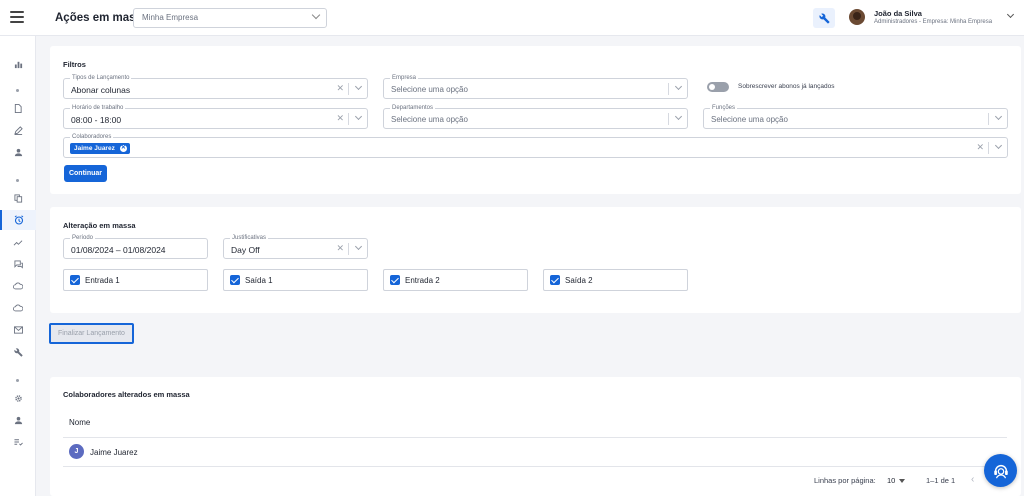 The height and width of the screenshot is (496, 1024). What do you see at coordinates (857, 17) in the screenshot?
I see `avatar` at bounding box center [857, 17].